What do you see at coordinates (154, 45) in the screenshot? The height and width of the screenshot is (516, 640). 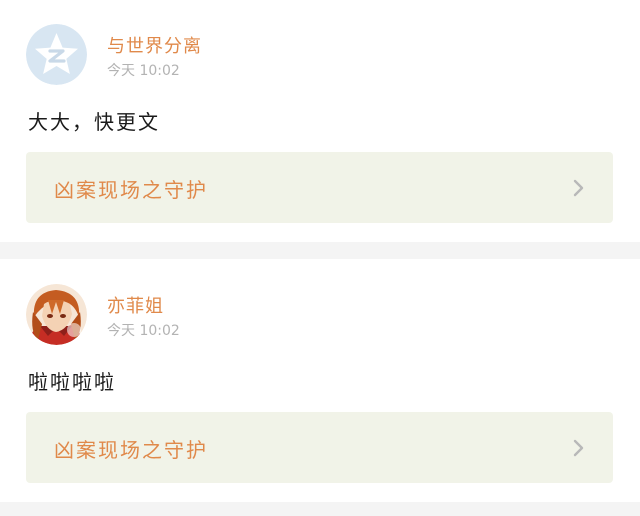 I see `username: 与世界分离` at bounding box center [154, 45].